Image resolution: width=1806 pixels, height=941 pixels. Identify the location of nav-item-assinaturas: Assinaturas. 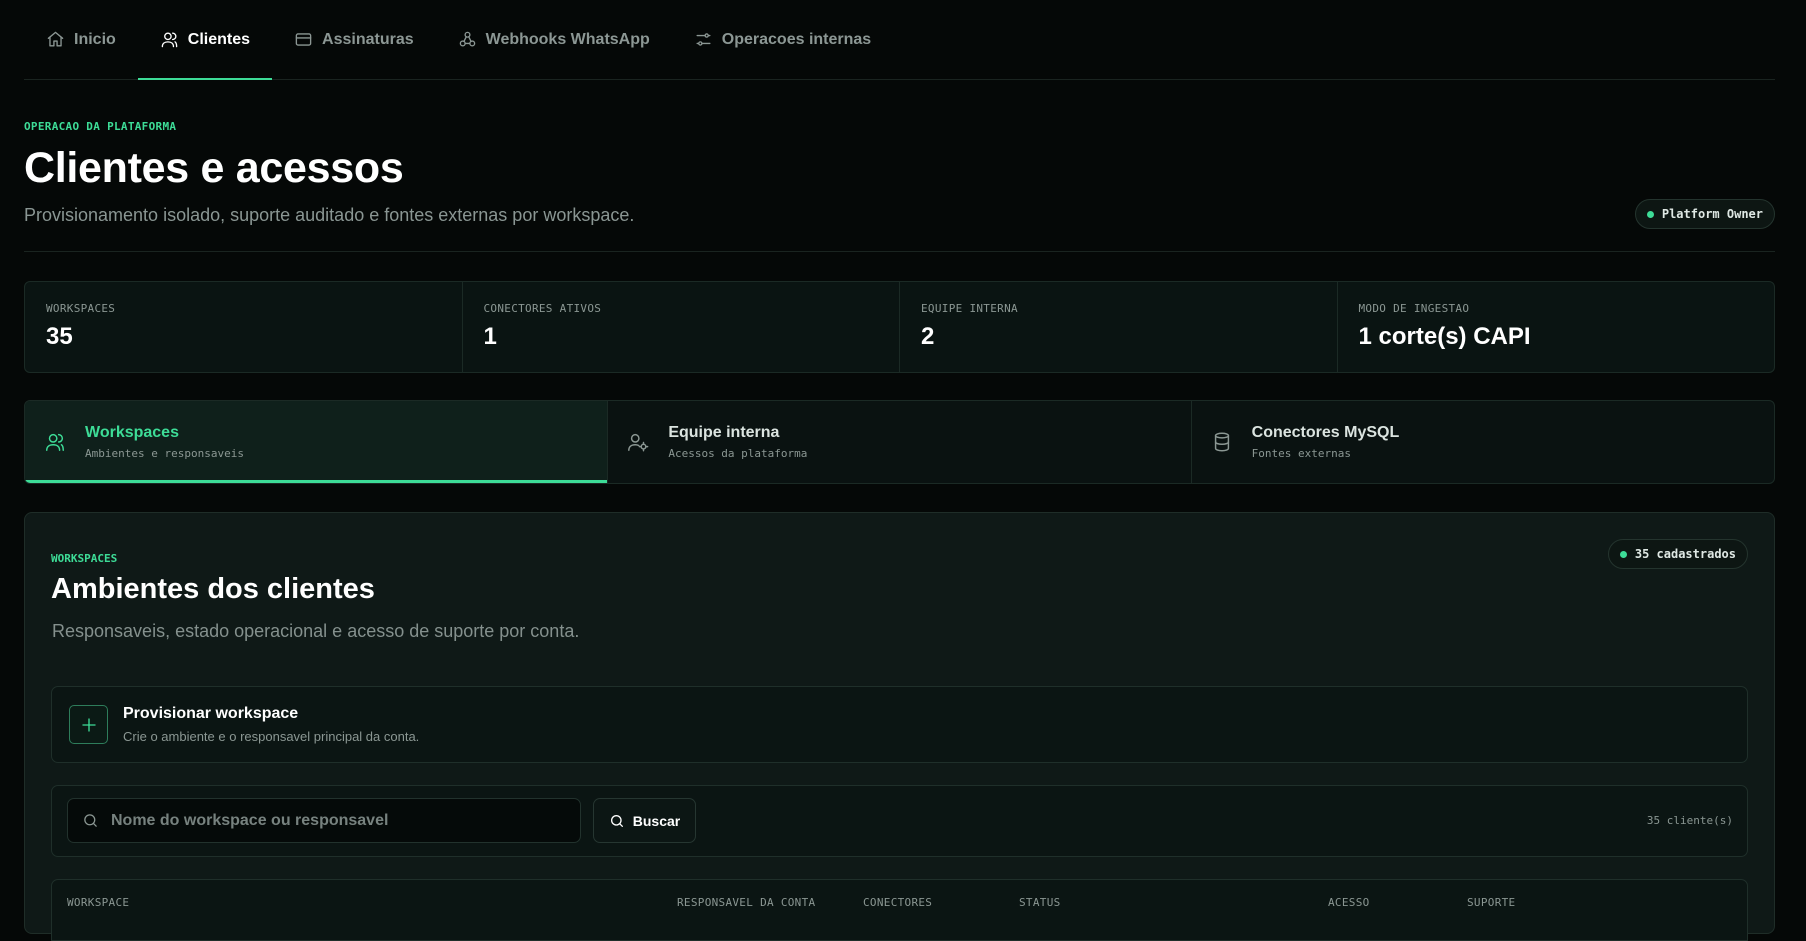
(354, 39).